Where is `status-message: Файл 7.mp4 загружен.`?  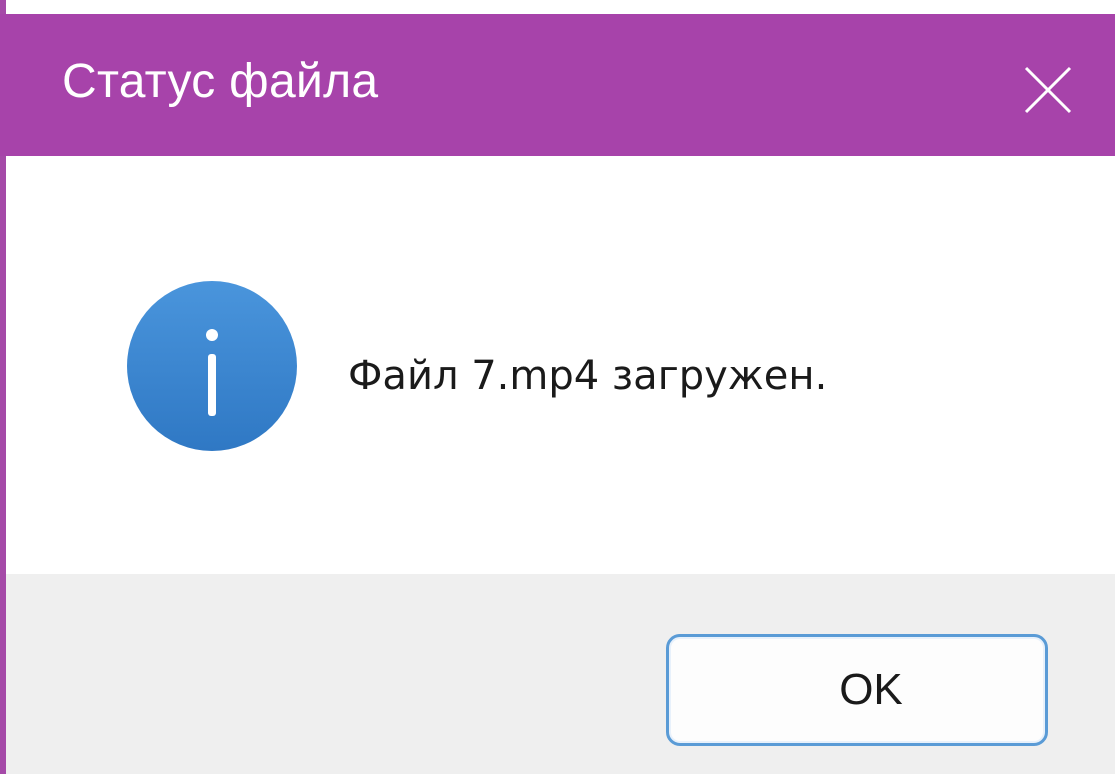 status-message: Файл 7.mp4 загружен. is located at coordinates (588, 376).